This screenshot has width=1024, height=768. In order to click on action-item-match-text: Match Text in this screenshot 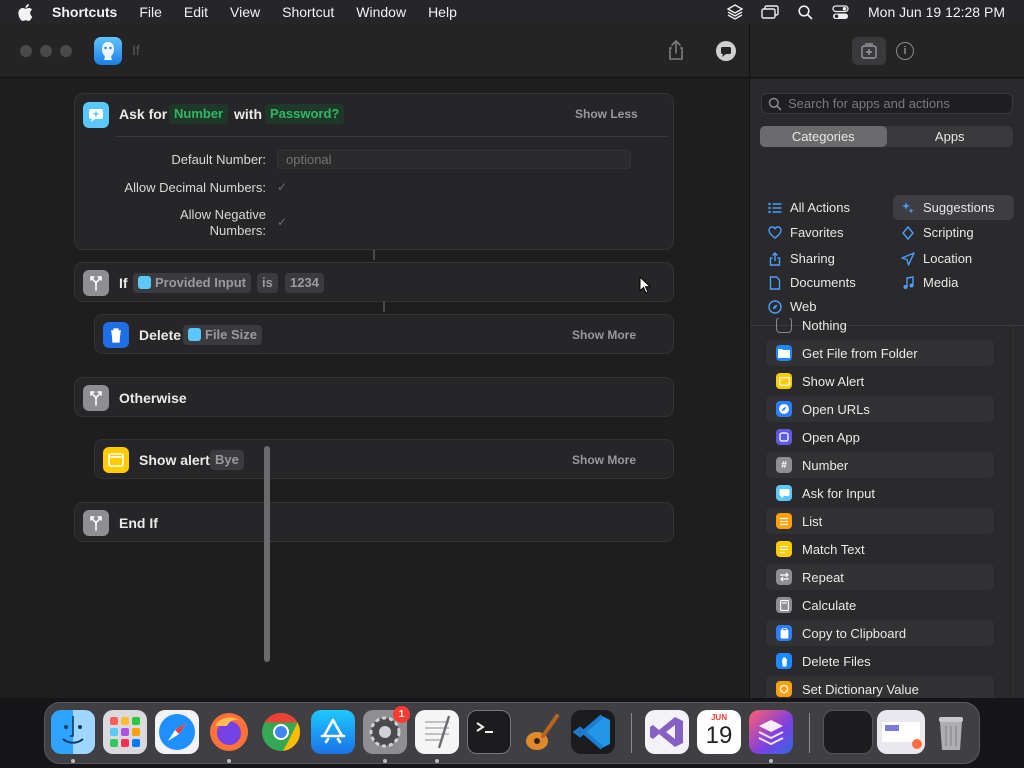, I will do `click(880, 549)`.